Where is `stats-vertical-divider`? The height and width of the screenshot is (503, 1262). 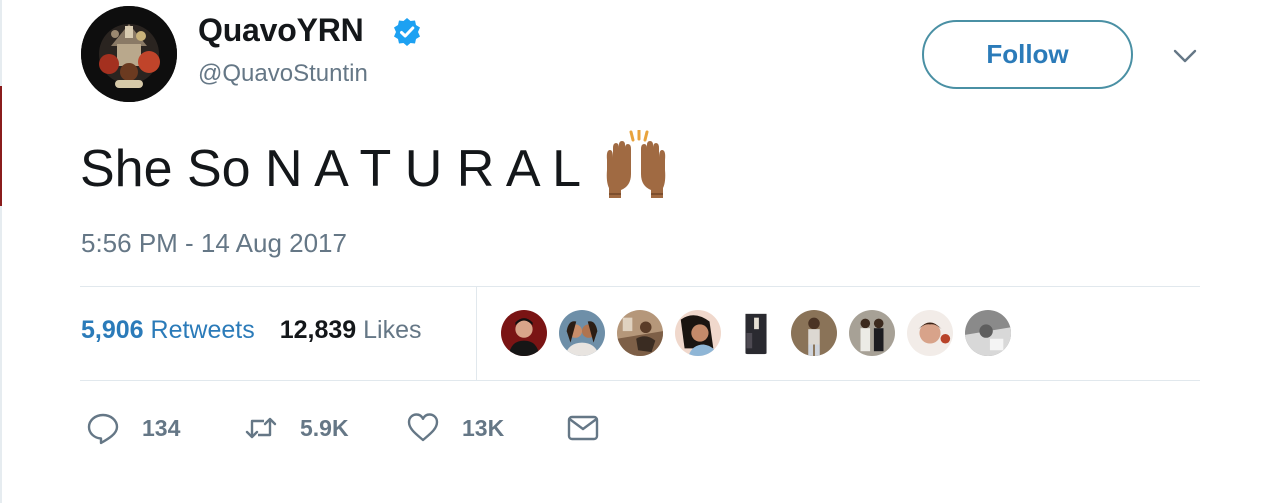
stats-vertical-divider is located at coordinates (476, 333).